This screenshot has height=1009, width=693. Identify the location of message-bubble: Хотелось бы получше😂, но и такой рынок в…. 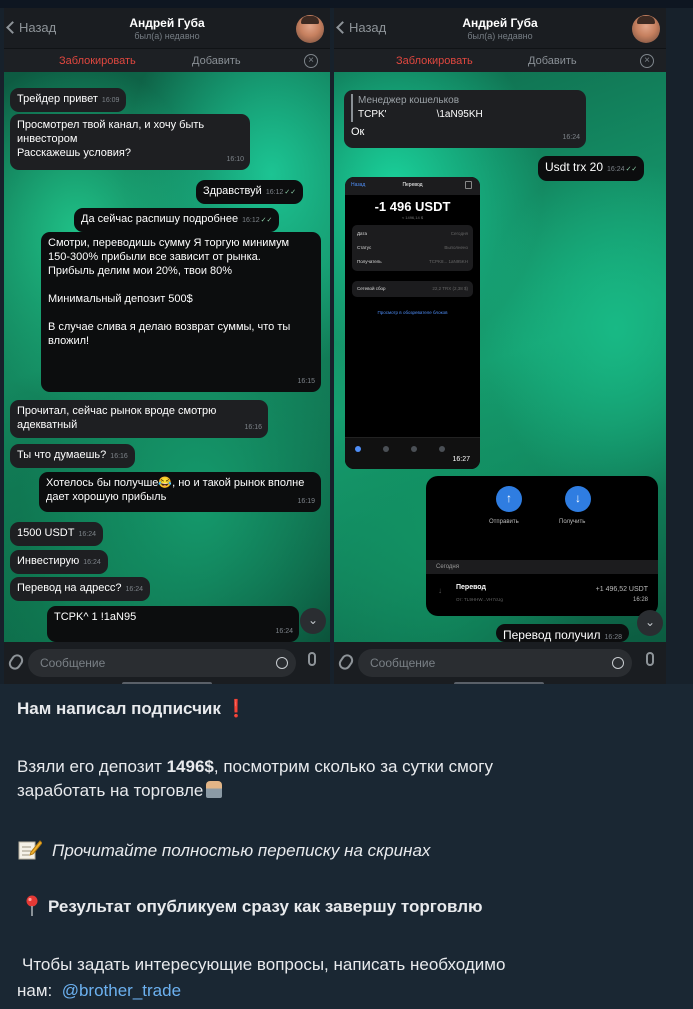
(180, 492).